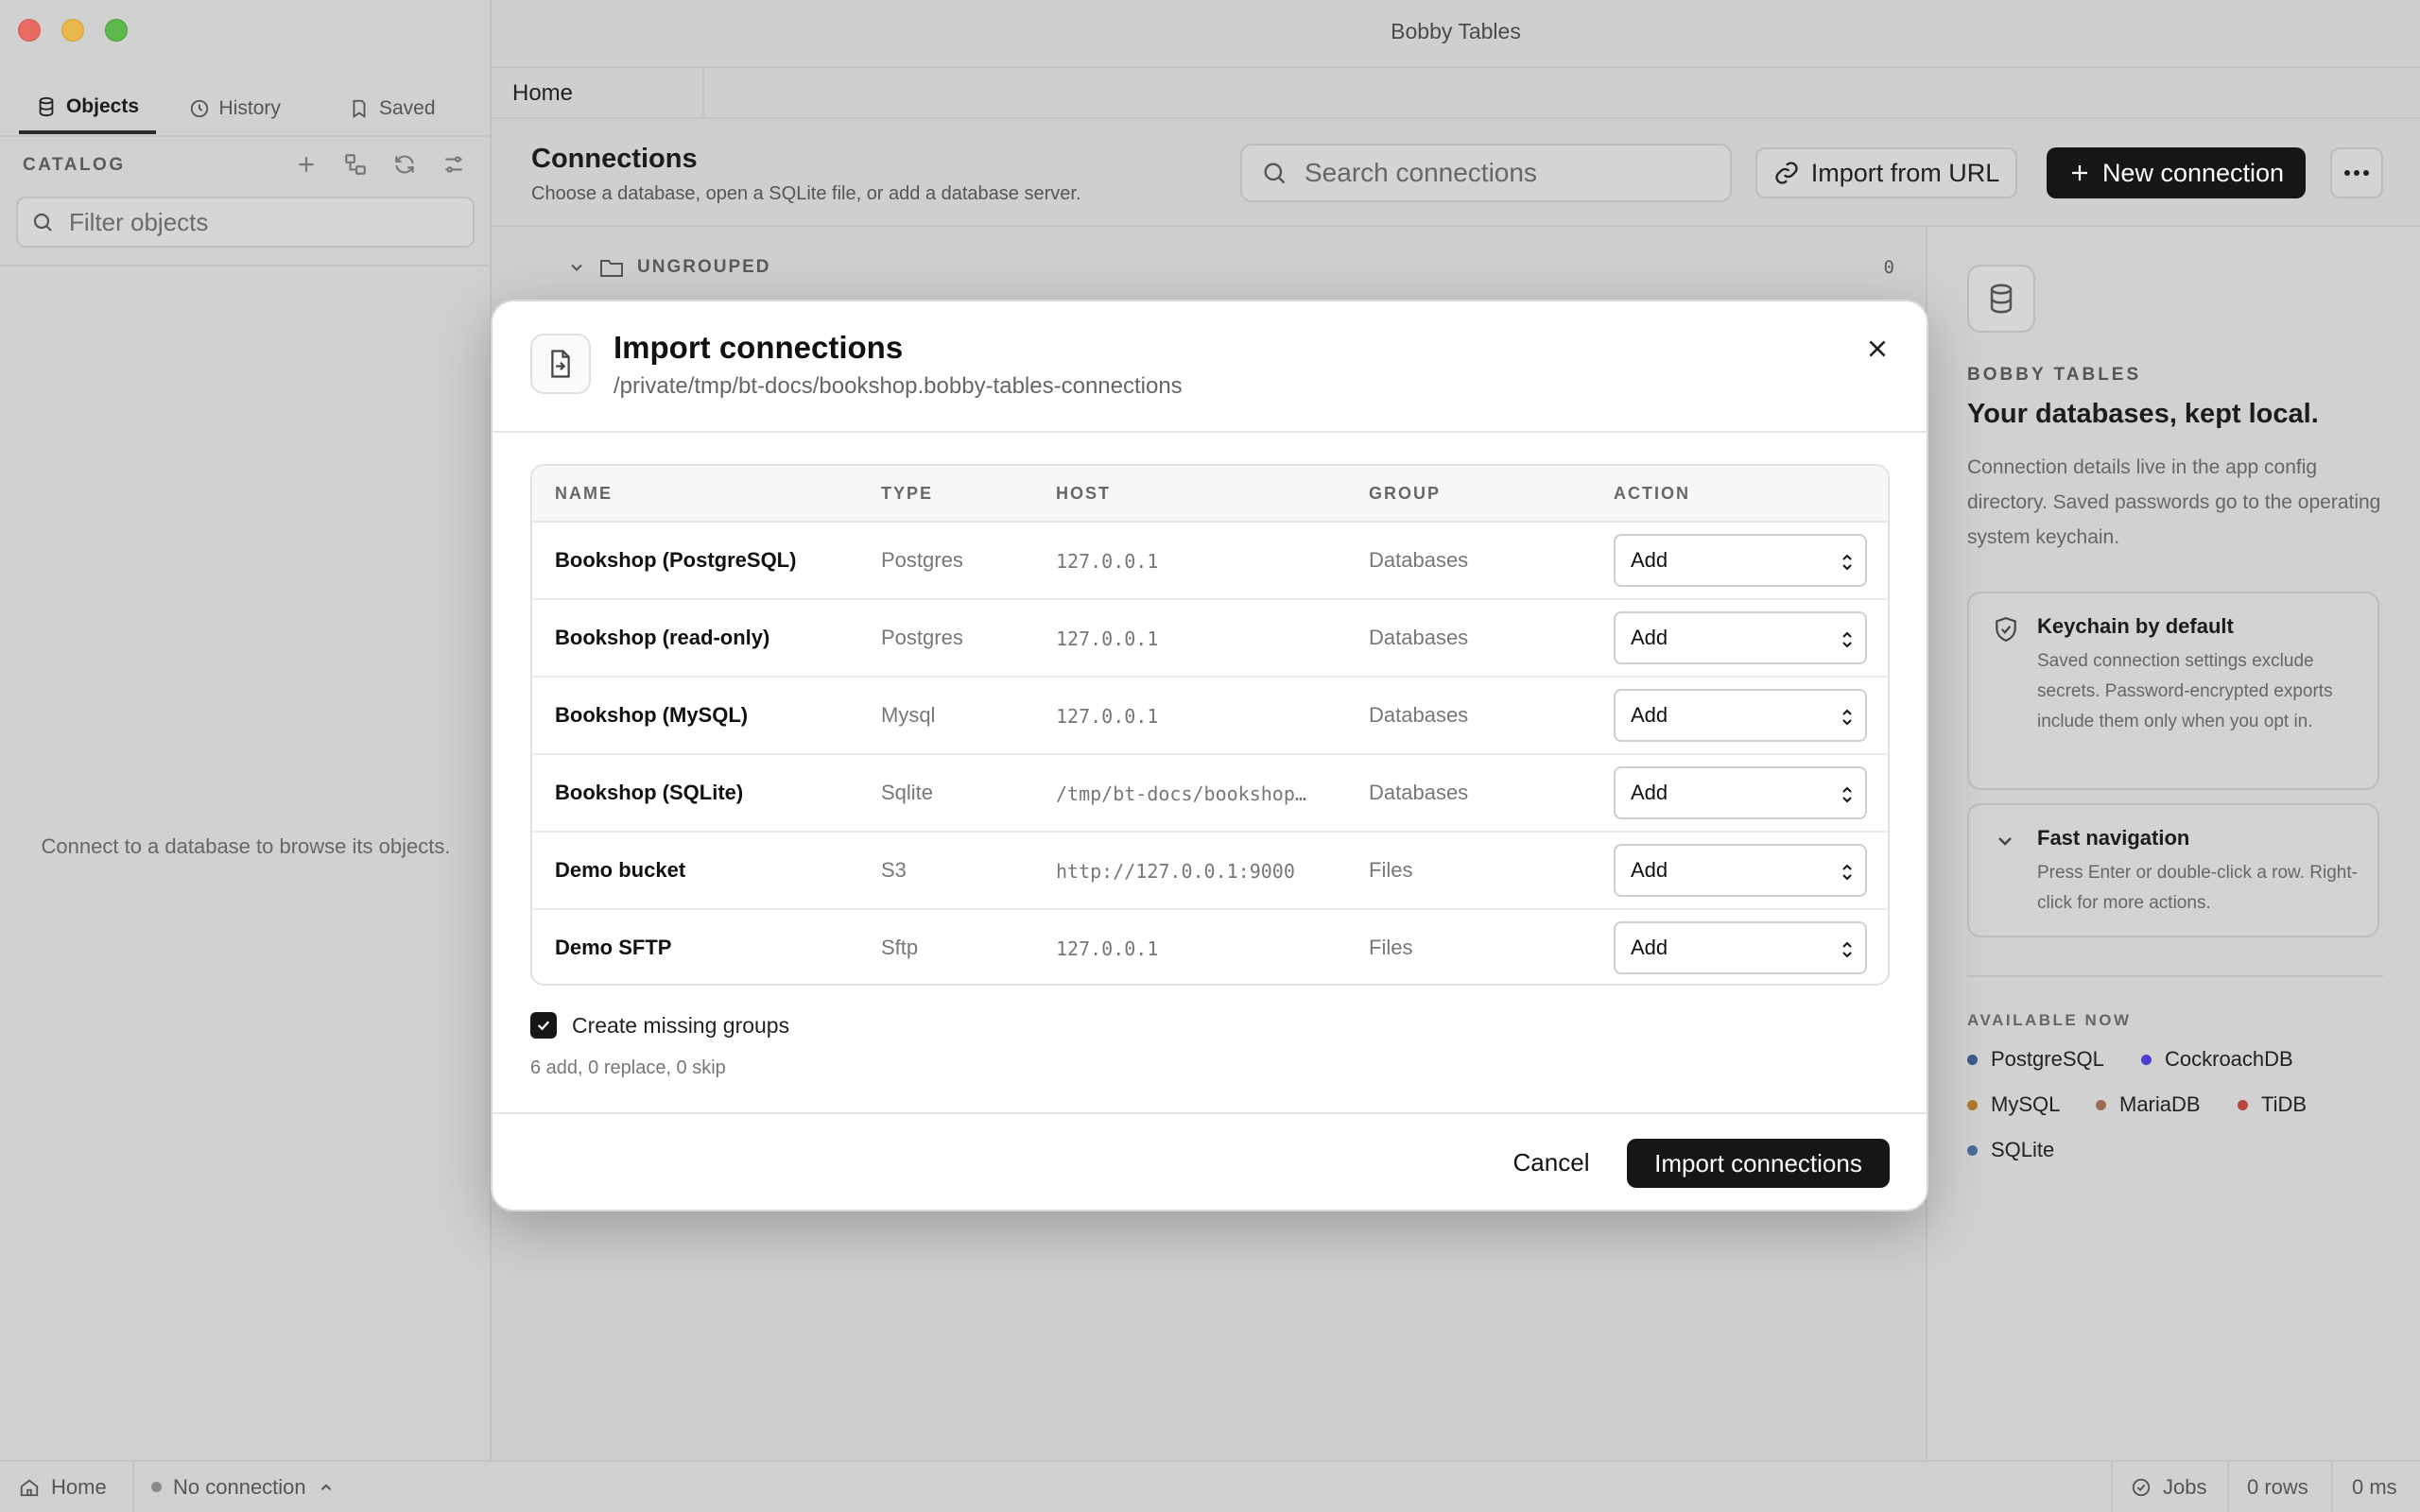 This screenshot has width=2420, height=1512. Describe the element at coordinates (628, 1067) in the screenshot. I see `import-summary: 6 add, 0 replace, 0 skip` at that location.